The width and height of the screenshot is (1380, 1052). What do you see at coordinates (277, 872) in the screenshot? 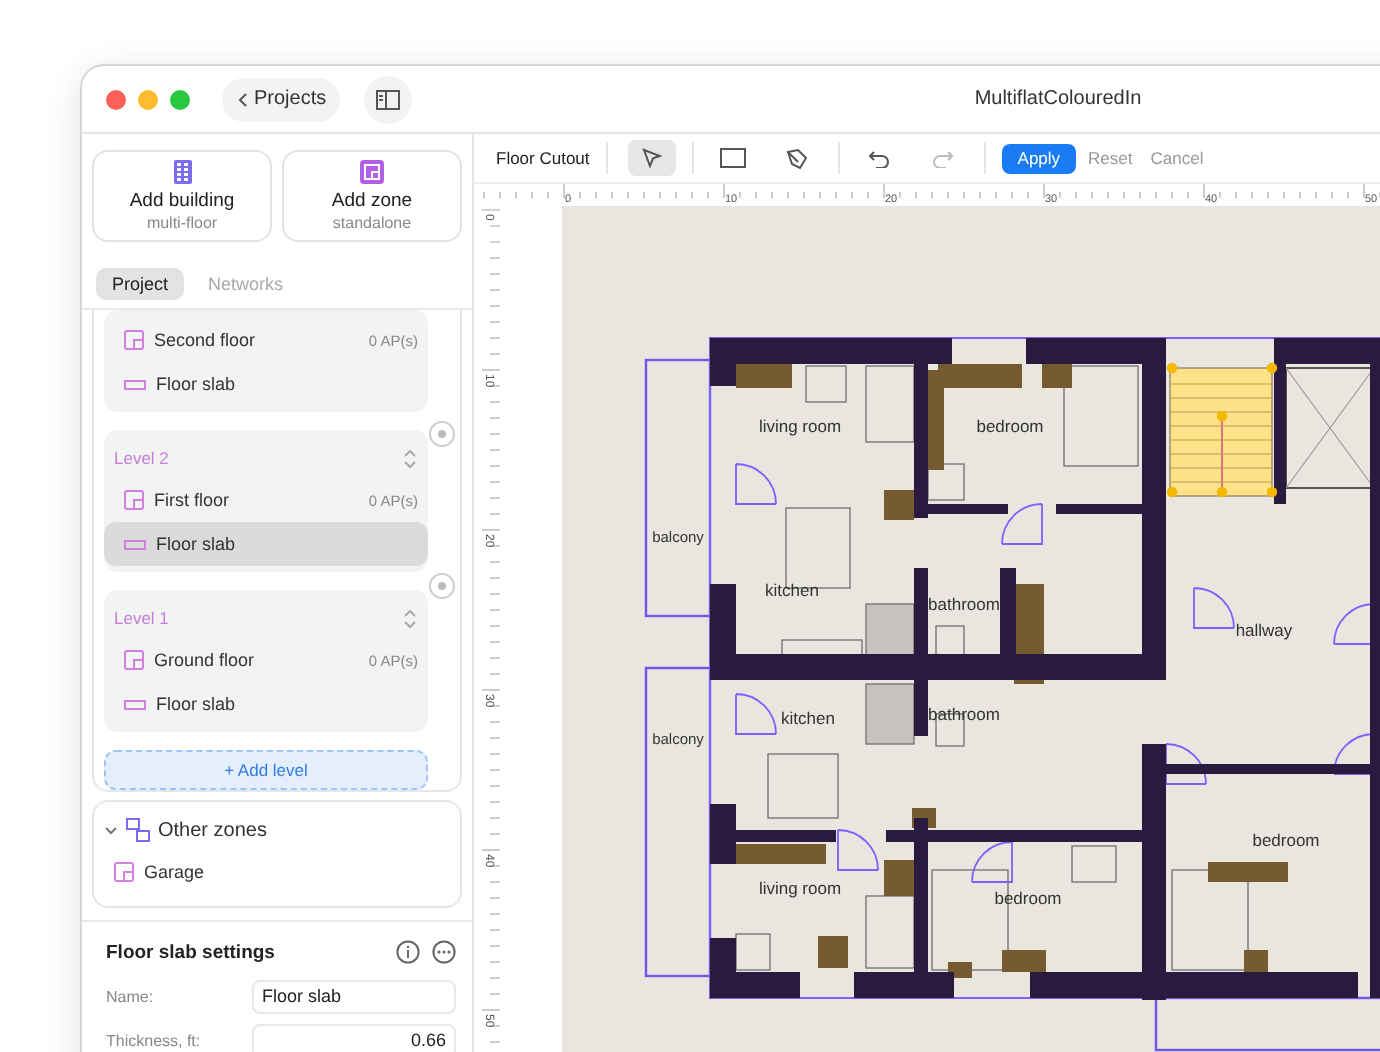
I see `tree-item: Garage` at bounding box center [277, 872].